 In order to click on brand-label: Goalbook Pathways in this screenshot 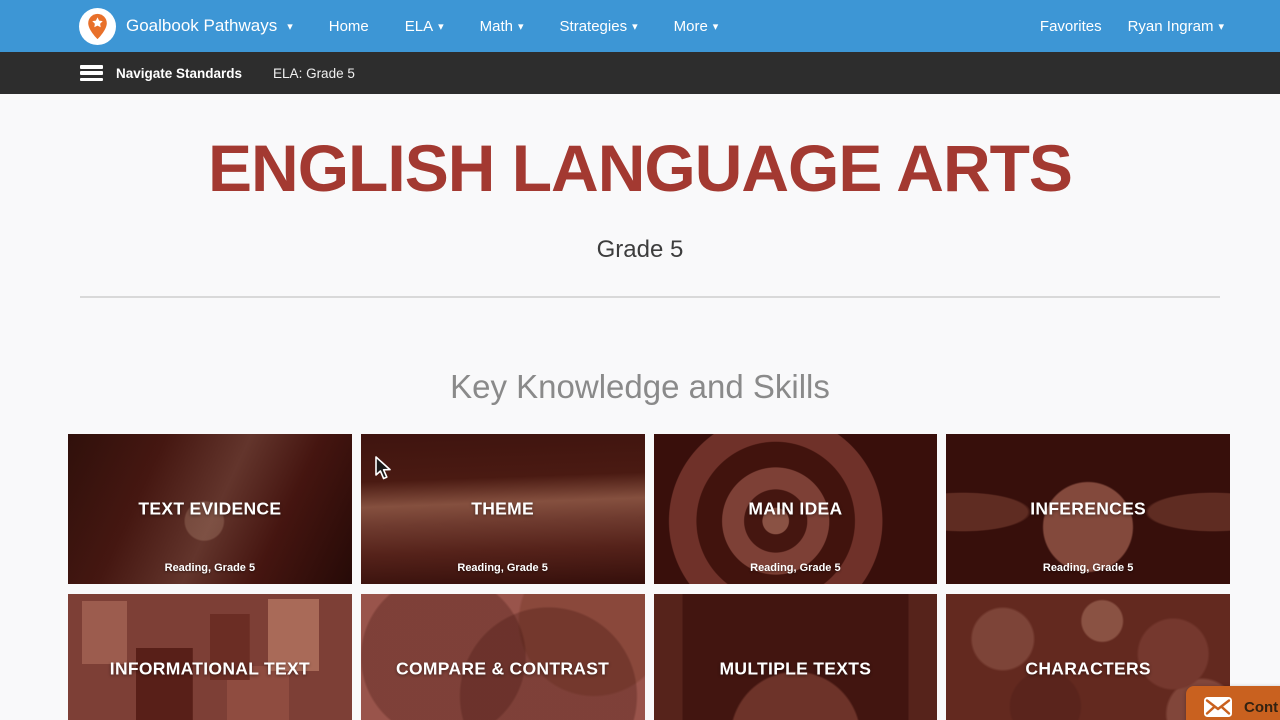, I will do `click(202, 25)`.